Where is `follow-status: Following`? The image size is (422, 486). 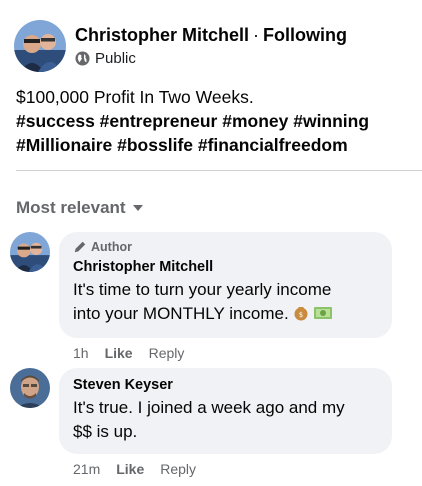
follow-status: Following is located at coordinates (305, 35).